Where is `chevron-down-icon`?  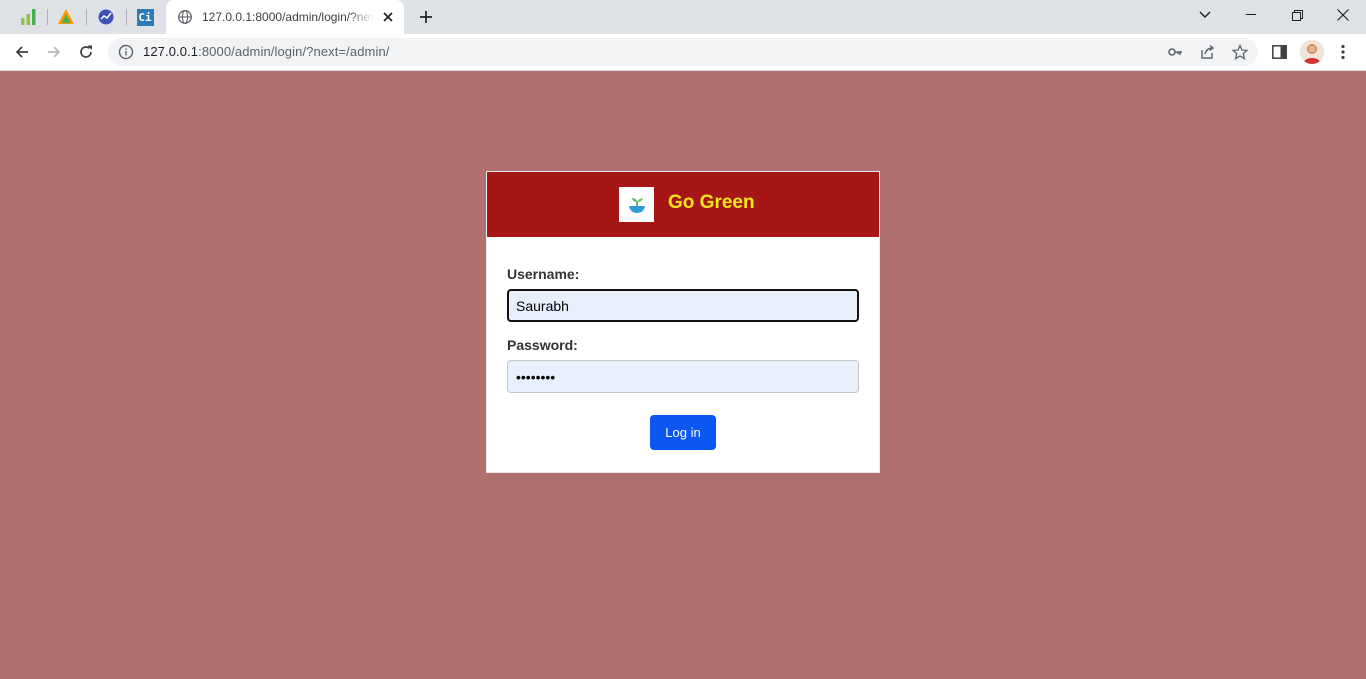 chevron-down-icon is located at coordinates (1205, 14).